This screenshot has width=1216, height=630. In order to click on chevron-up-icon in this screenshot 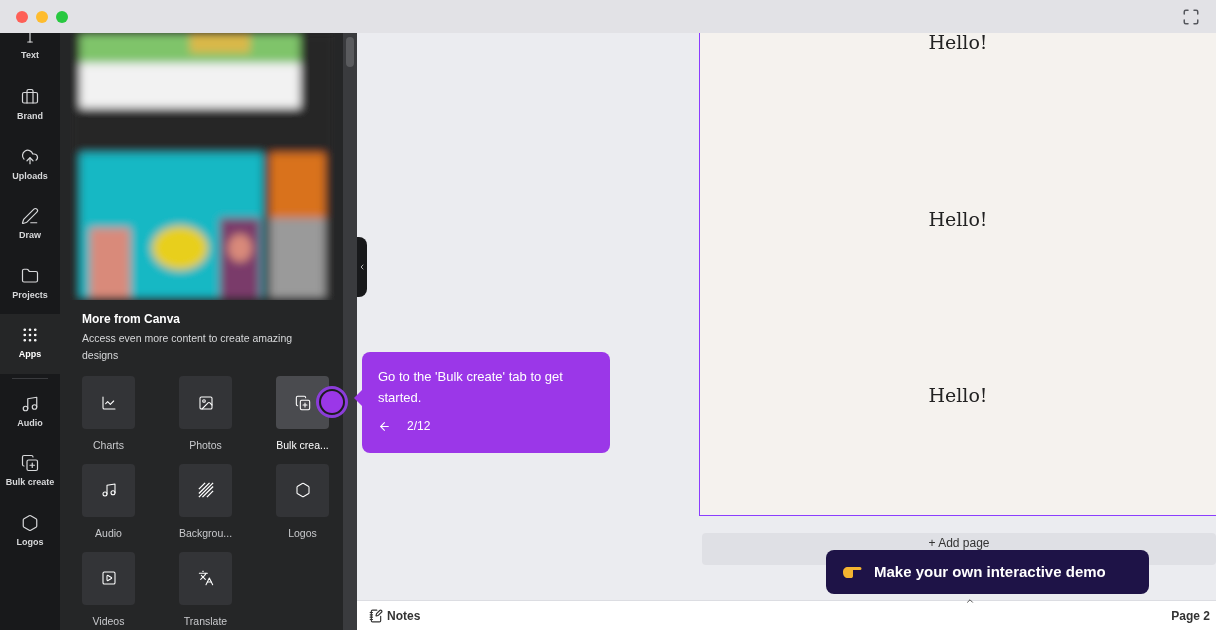, I will do `click(970, 601)`.